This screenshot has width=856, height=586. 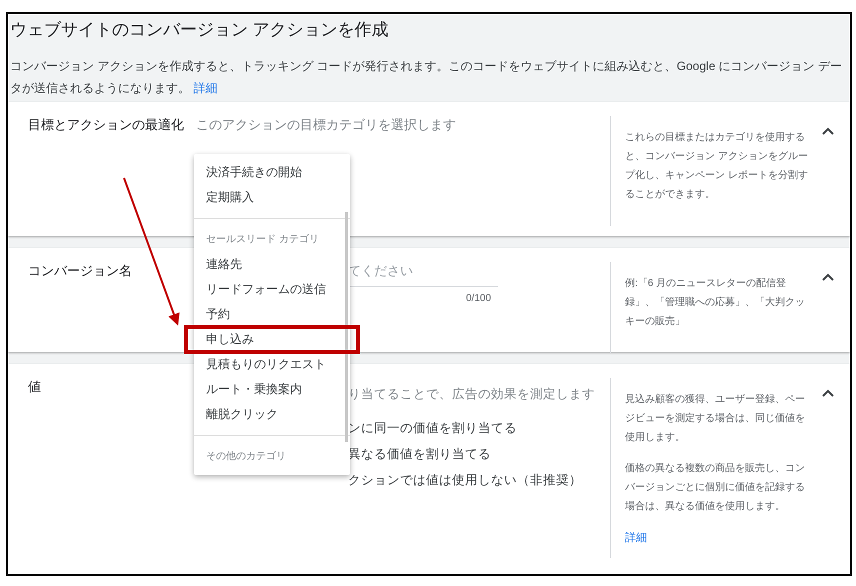 I want to click on value-description: り当てることで、広告の効果を測定します, so click(x=472, y=394).